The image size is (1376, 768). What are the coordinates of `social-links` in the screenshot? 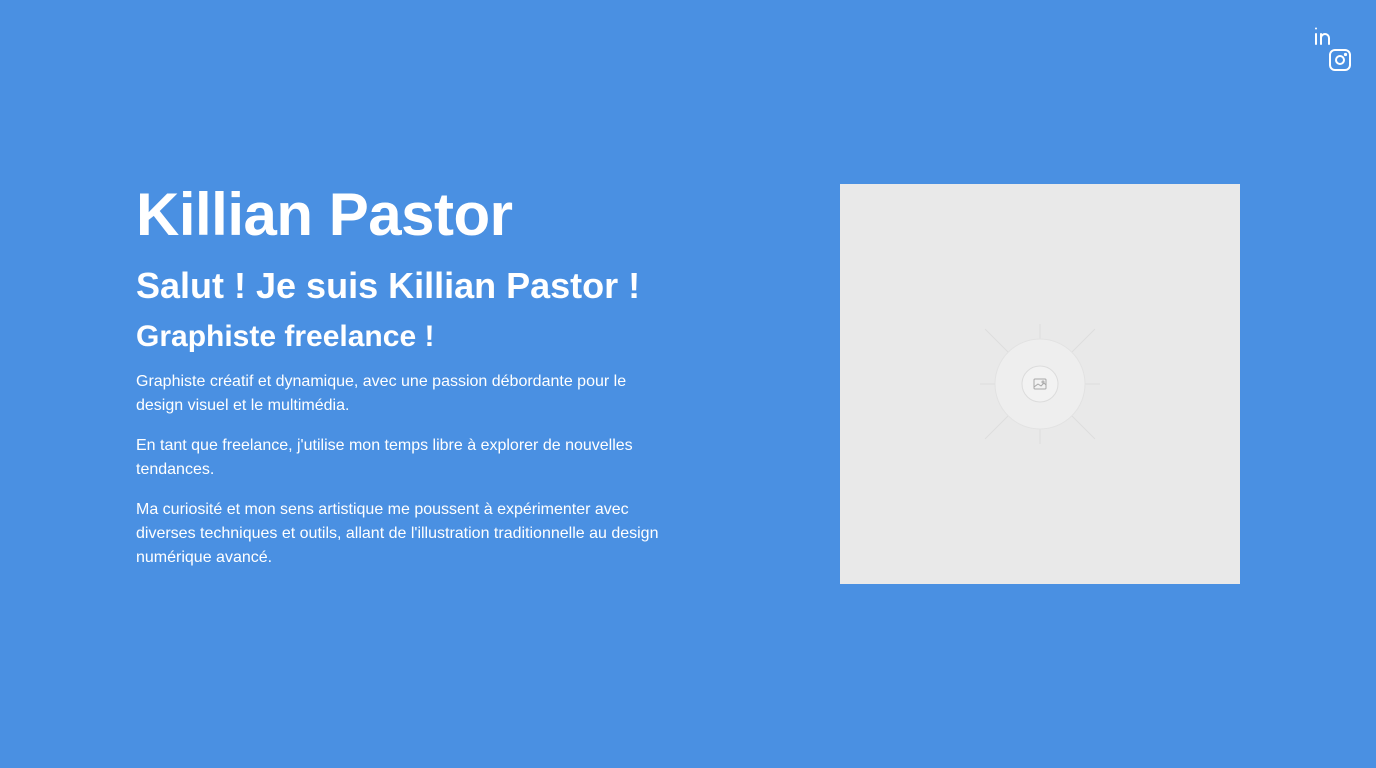 It's located at (1332, 48).